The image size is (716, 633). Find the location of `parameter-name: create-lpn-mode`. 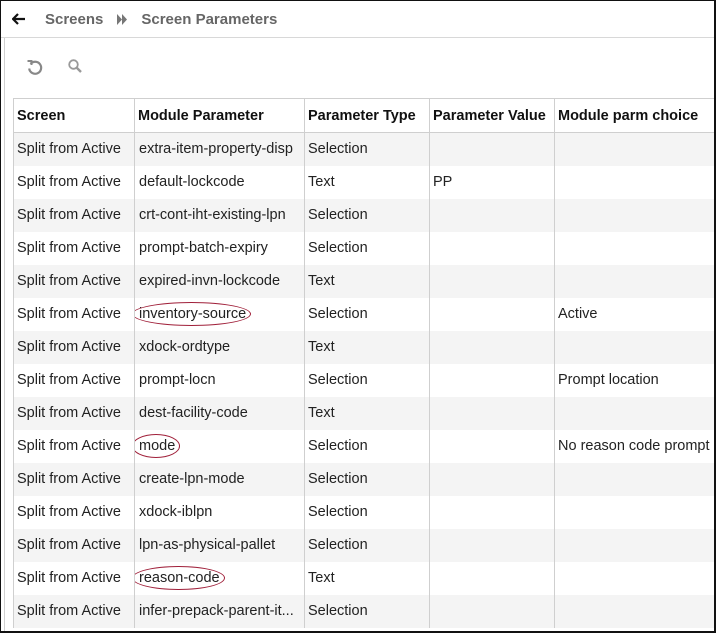

parameter-name: create-lpn-mode is located at coordinates (192, 479).